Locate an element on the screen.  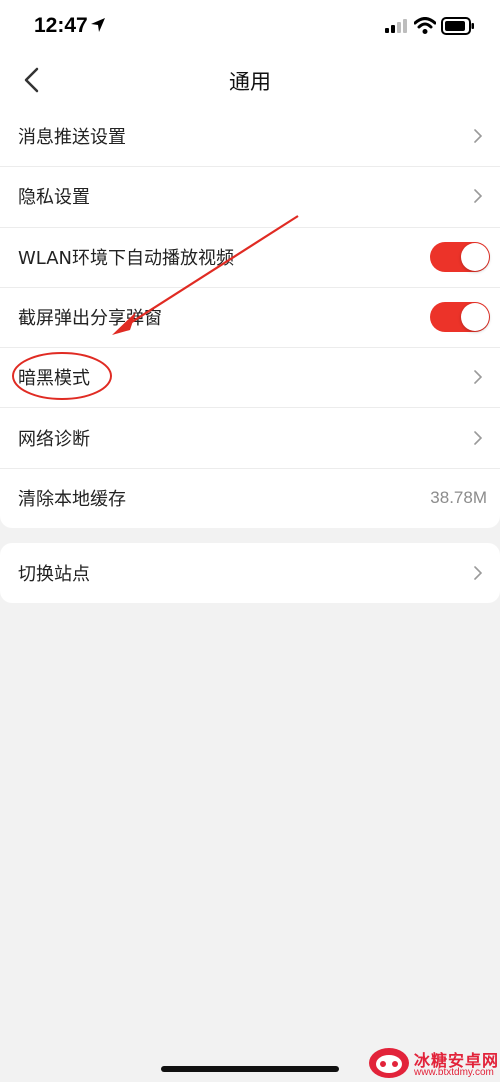
setting-switch-site: 切换站点 is located at coordinates (250, 573).